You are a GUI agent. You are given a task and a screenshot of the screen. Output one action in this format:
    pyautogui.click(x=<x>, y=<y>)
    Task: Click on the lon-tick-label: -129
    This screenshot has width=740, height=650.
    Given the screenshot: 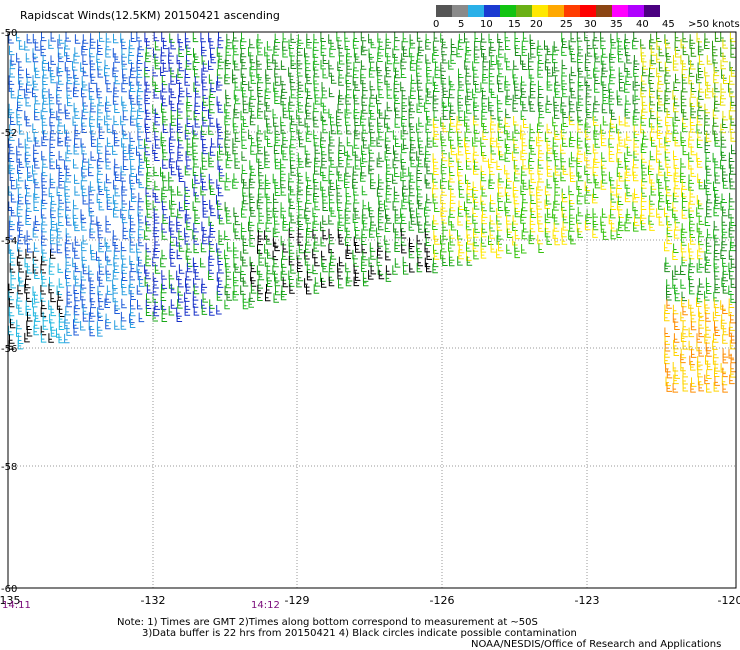 What is the action you would take?
    pyautogui.click(x=297, y=600)
    